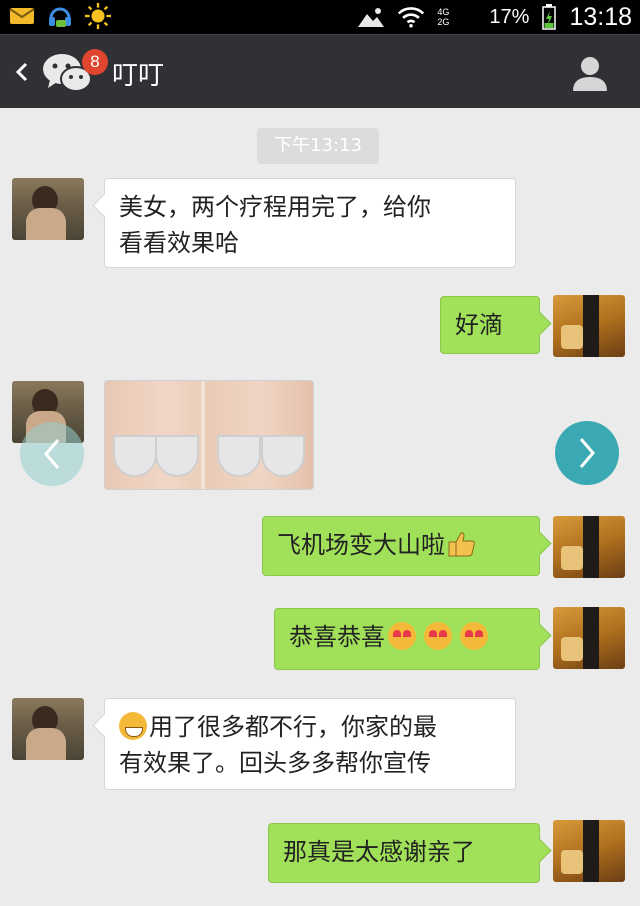 This screenshot has height=906, width=640. Describe the element at coordinates (443, 12) in the screenshot. I see `network-type-top: 4G` at that location.